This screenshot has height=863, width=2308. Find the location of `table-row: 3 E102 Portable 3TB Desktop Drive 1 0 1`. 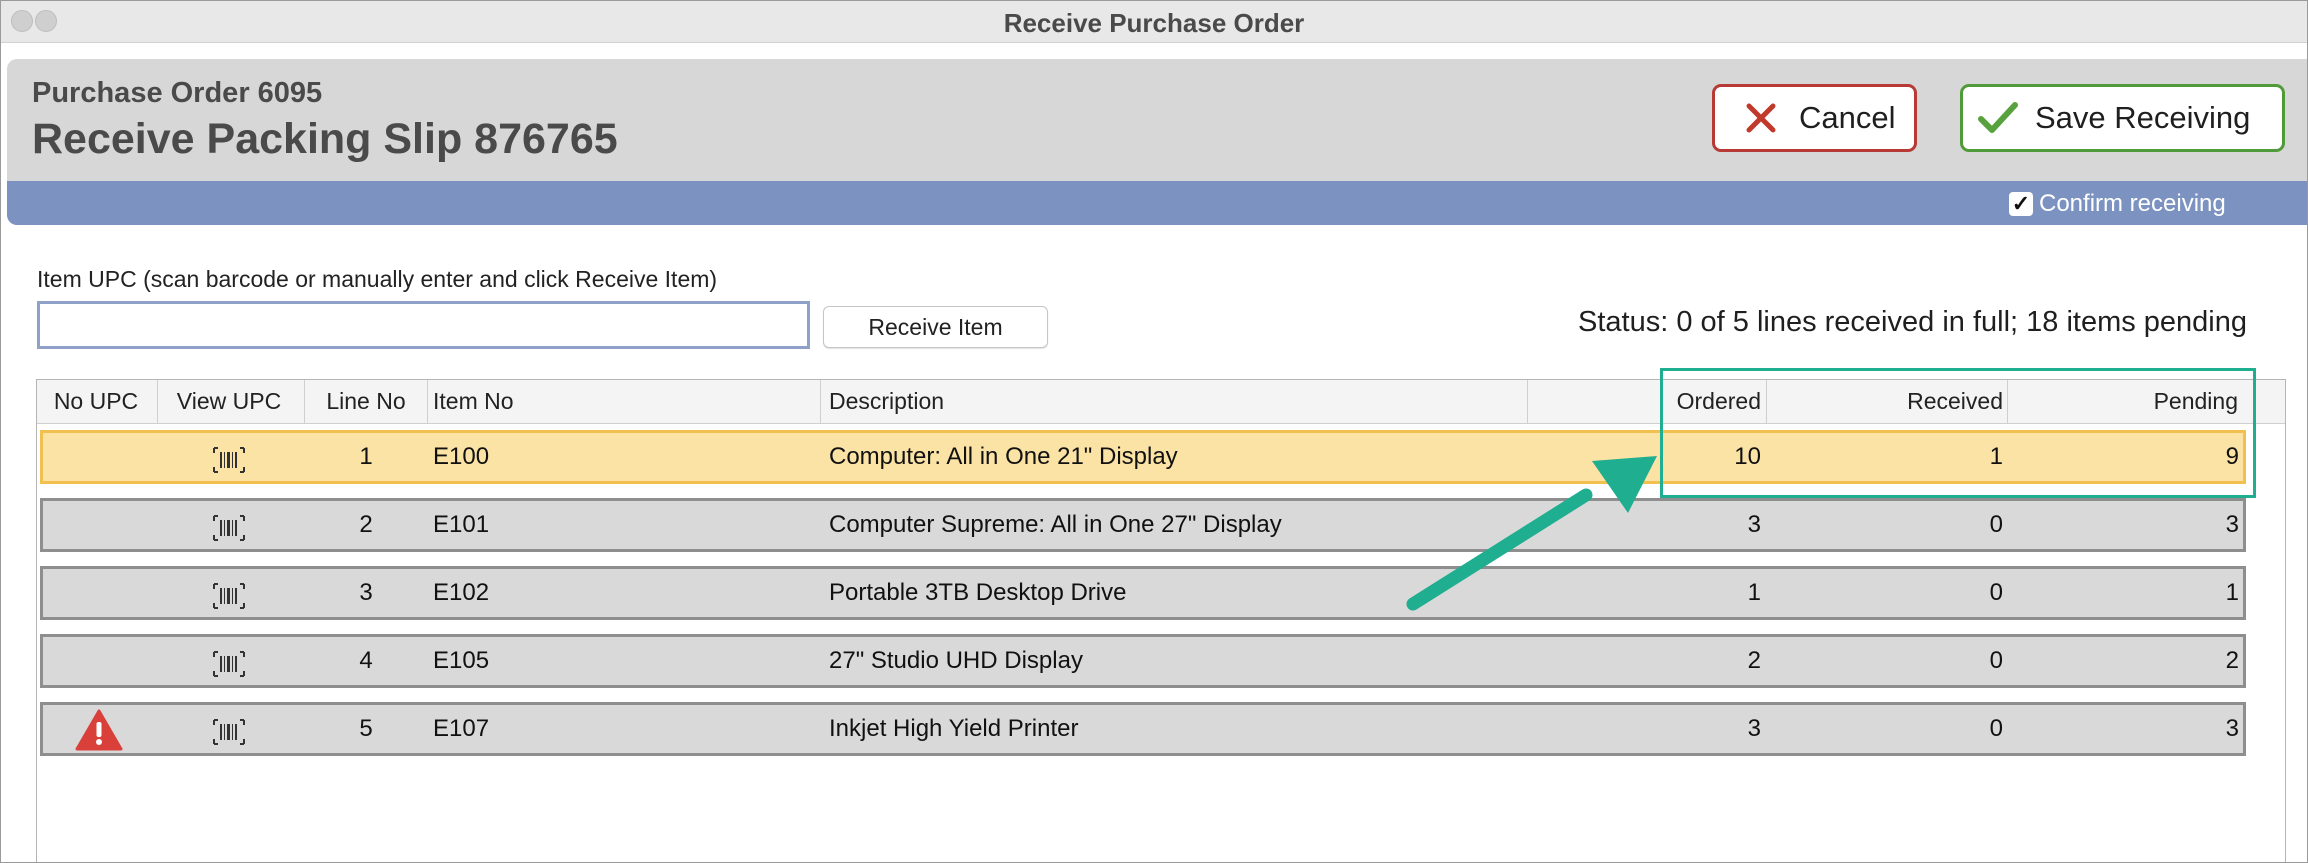

table-row: 3 E102 Portable 3TB Desktop Drive 1 0 1 is located at coordinates (1143, 593).